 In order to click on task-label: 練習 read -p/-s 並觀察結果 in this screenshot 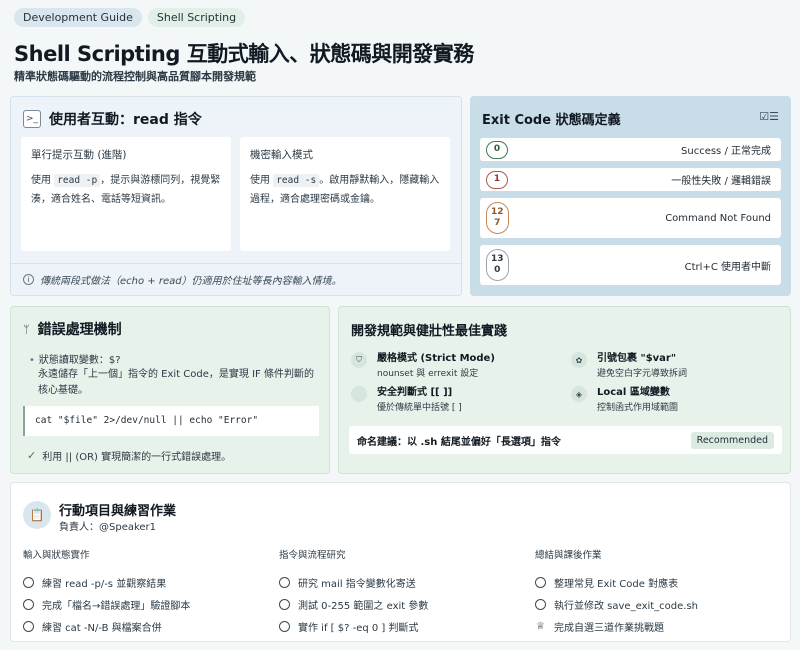, I will do `click(104, 584)`.